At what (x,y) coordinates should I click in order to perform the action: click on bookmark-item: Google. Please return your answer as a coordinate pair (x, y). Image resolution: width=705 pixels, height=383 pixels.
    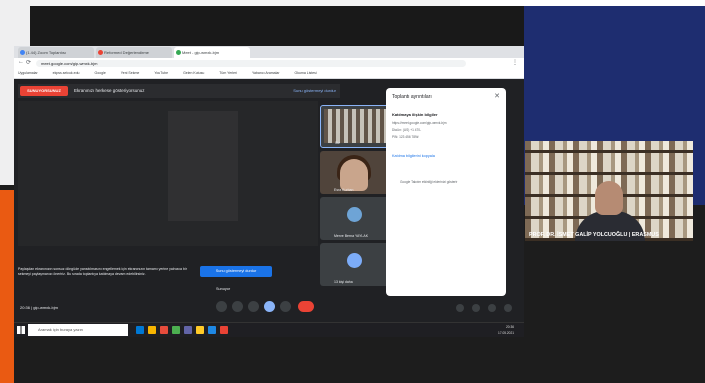
    Looking at the image, I should click on (99, 73).